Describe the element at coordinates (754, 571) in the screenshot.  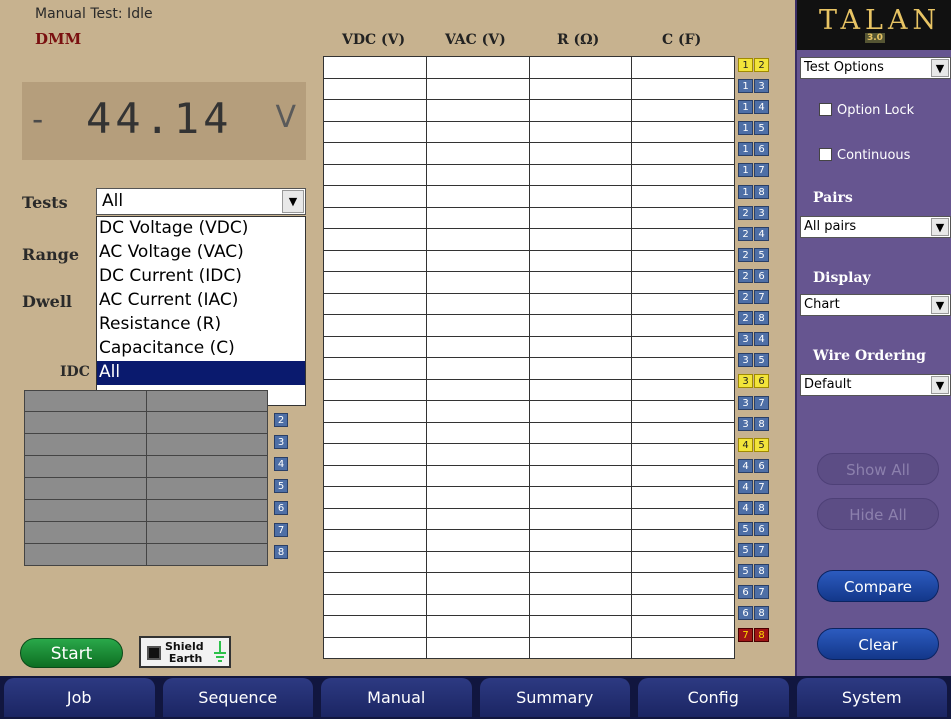
I see `pair-label: 58` at that location.